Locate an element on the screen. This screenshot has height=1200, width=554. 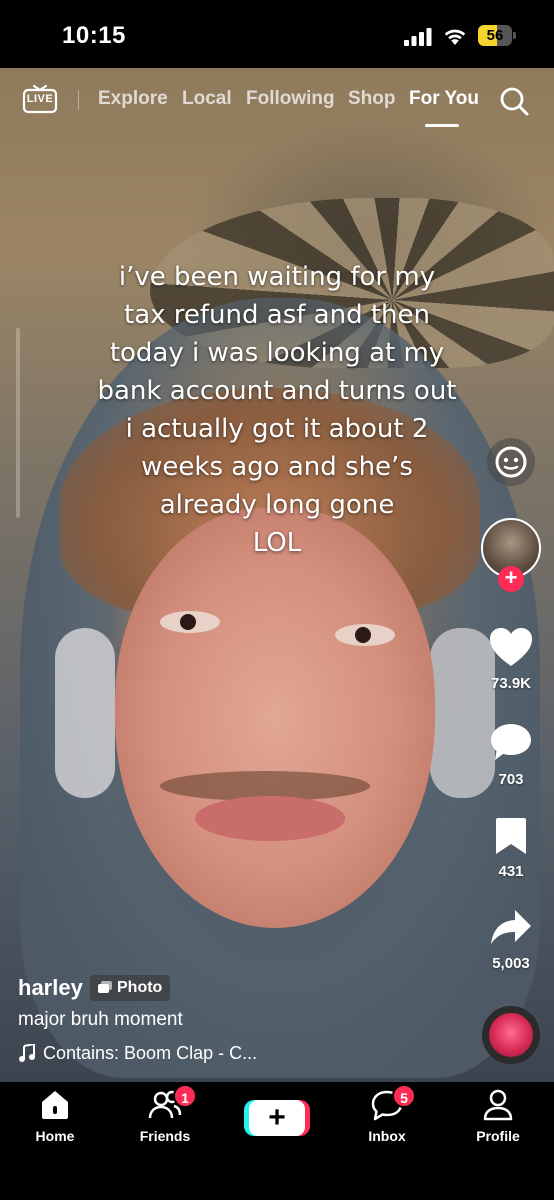
like-button: 73.9K is located at coordinates (511, 659).